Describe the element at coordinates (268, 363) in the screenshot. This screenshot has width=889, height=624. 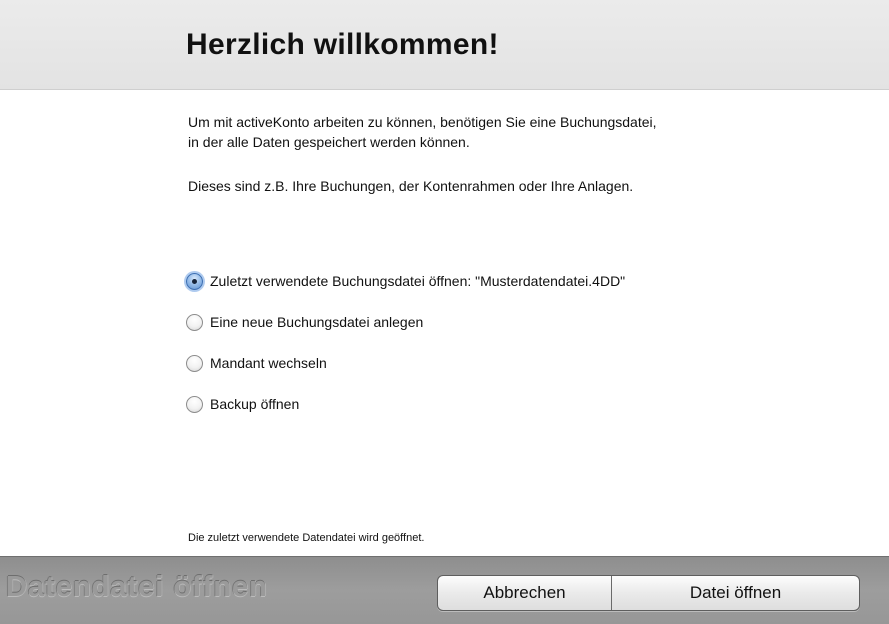
I see `option-label: Mandant wechseln` at that location.